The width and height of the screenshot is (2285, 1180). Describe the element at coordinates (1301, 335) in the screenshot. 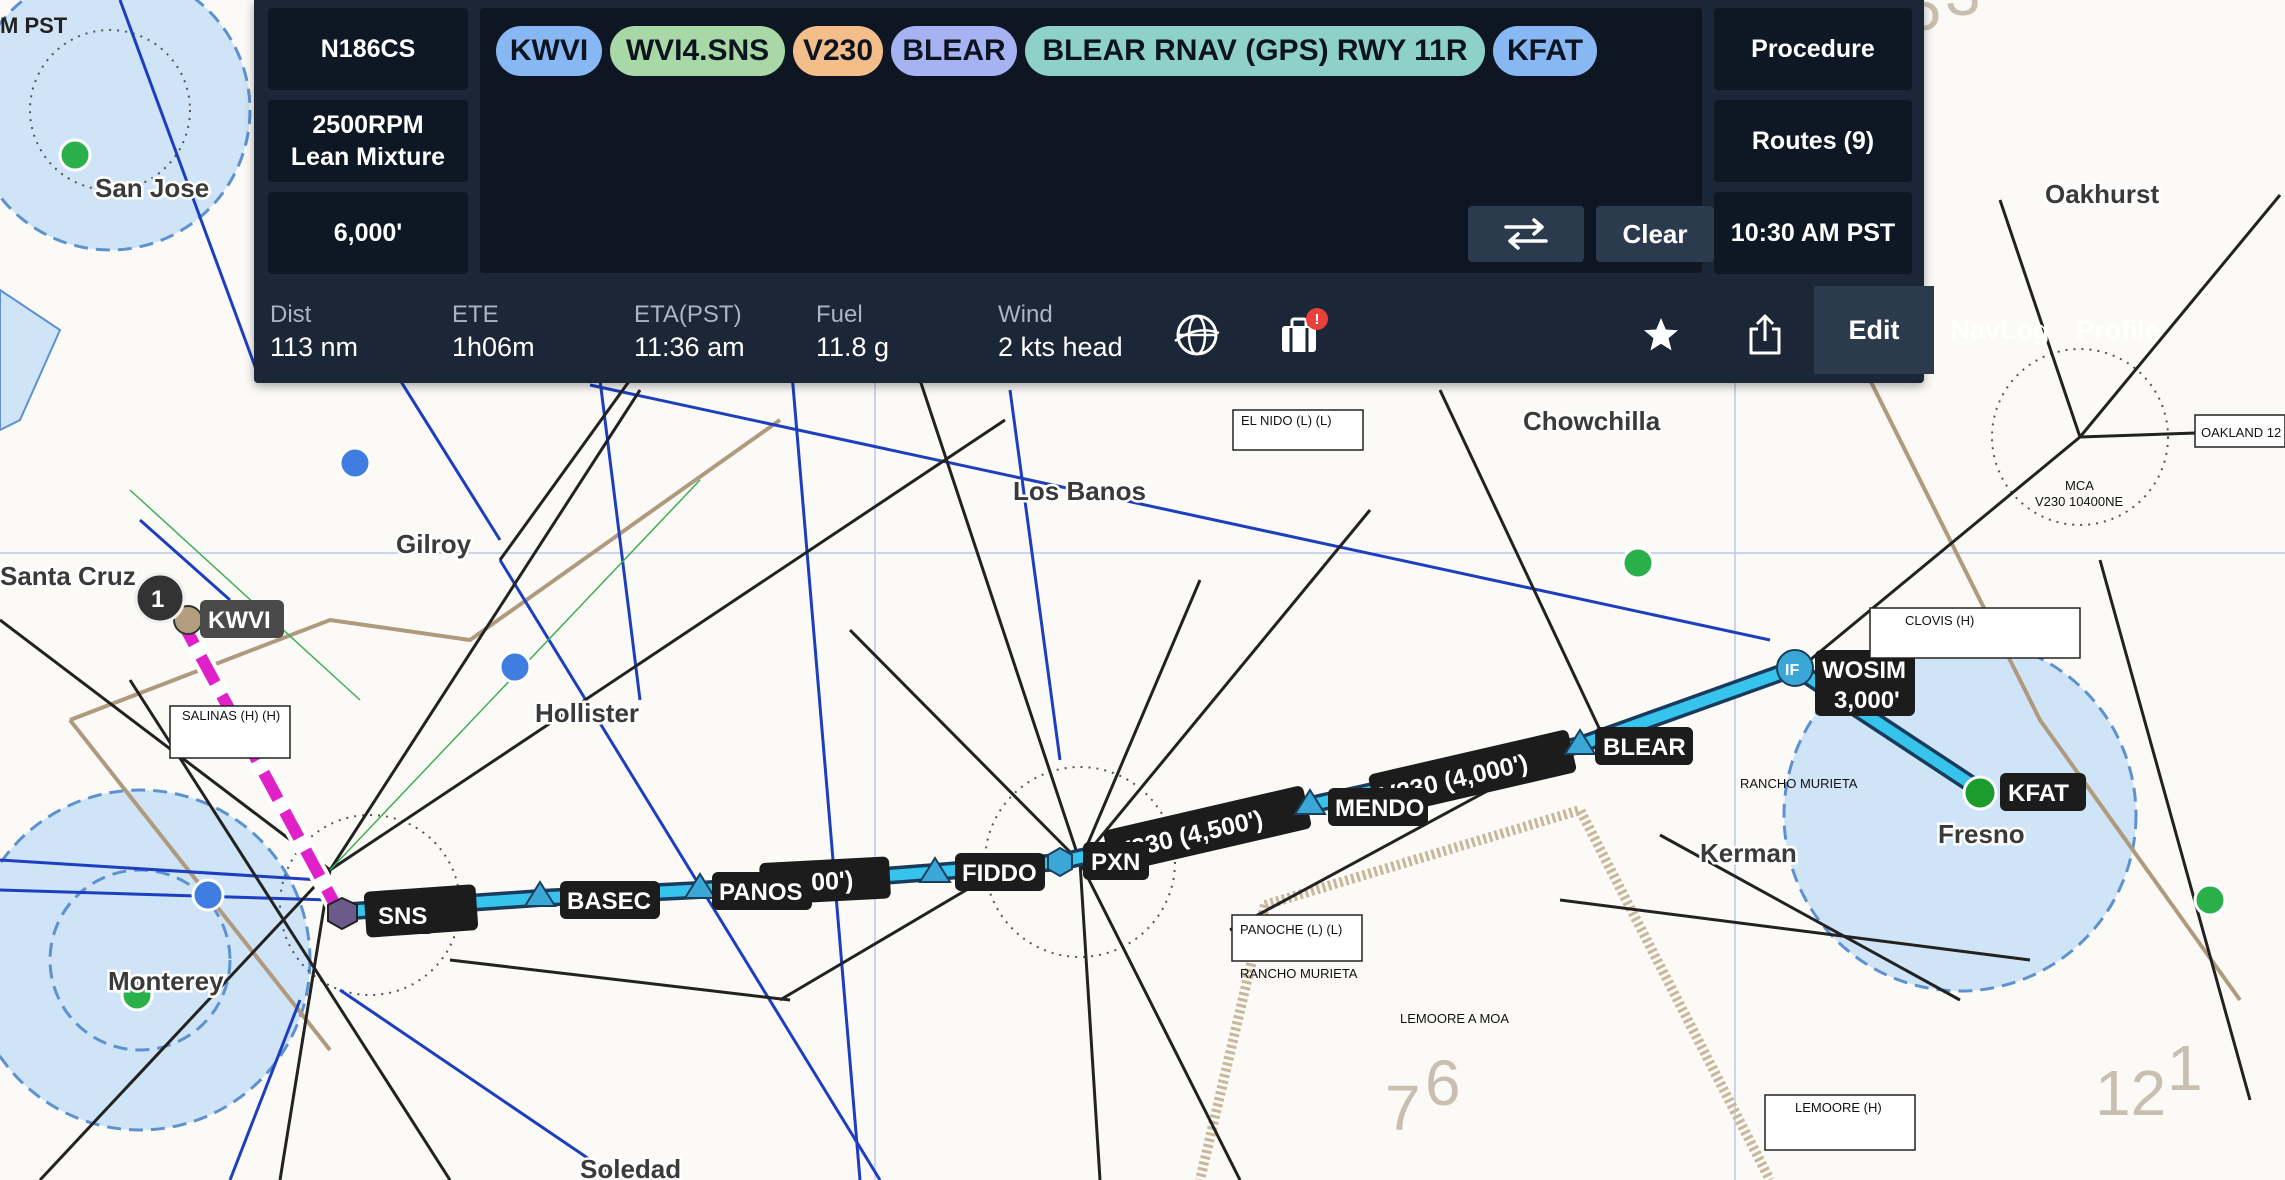

I see `flight-bag-icon: !` at that location.